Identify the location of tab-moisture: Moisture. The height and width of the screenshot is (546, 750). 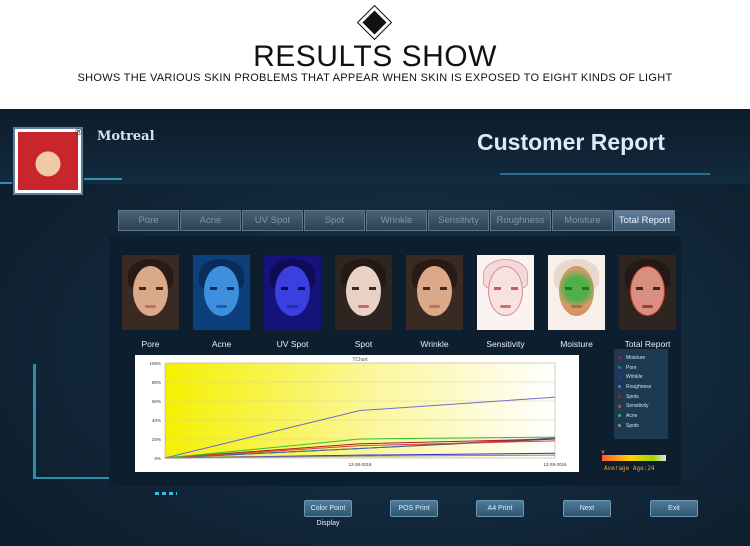
(582, 220).